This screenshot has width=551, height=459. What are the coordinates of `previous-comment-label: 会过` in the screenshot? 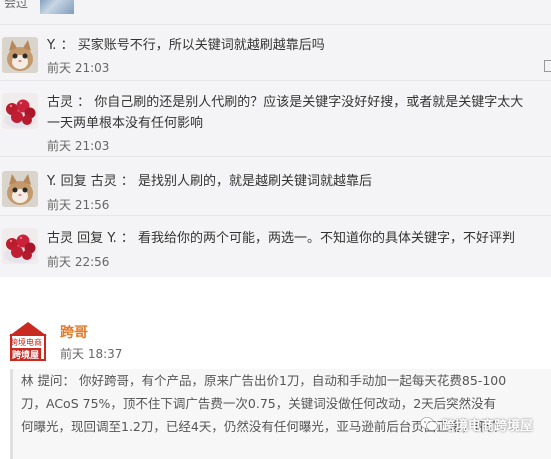 It's located at (16, 5).